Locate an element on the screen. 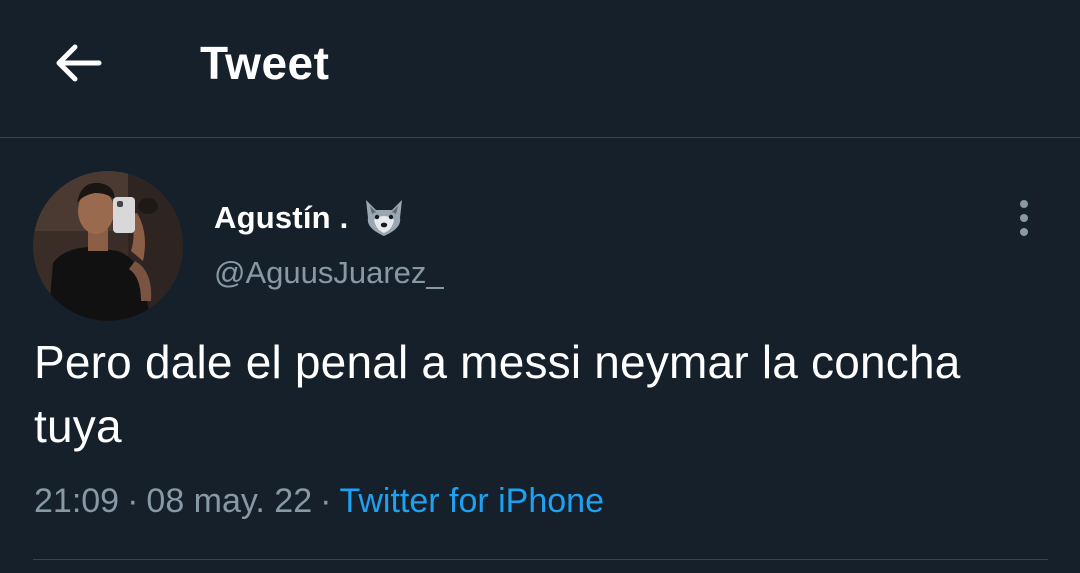 The image size is (1080, 573). tweet-date: 08 may. 22 is located at coordinates (229, 501).